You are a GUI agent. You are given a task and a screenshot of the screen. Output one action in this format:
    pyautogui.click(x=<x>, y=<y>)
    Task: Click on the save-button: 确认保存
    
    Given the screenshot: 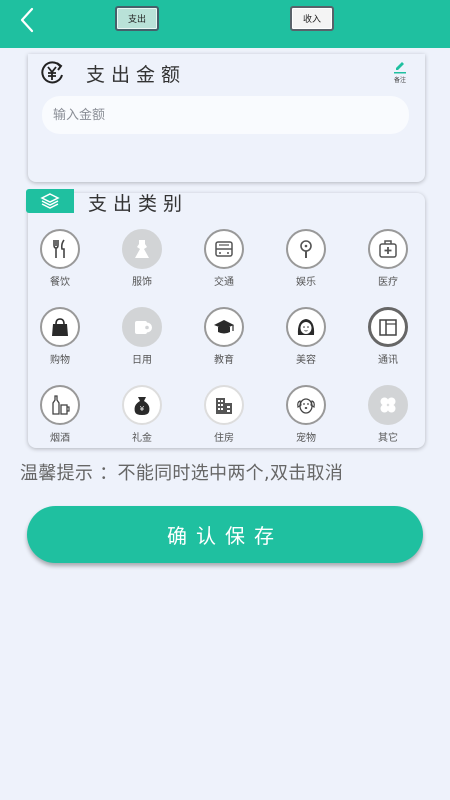 What is the action you would take?
    pyautogui.click(x=225, y=534)
    